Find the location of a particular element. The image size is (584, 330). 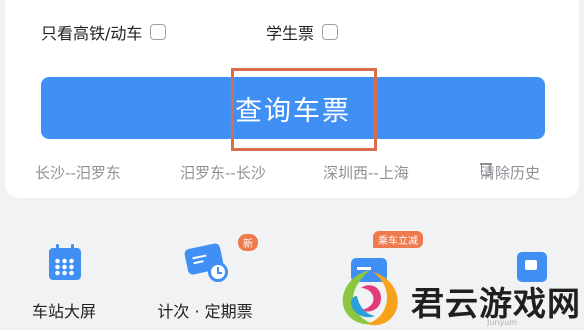

discount-badge: 乘车立减 is located at coordinates (398, 239).